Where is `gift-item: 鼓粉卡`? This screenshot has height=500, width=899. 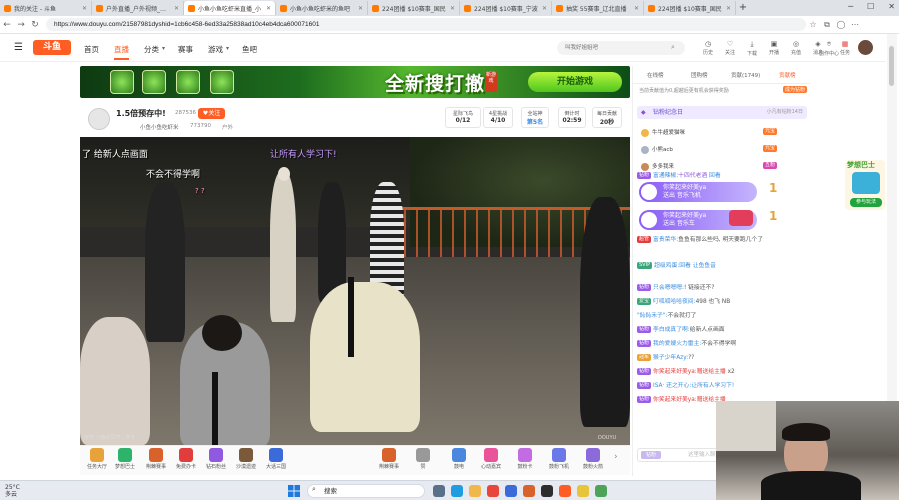 gift-item: 鼓粉卡 is located at coordinates (525, 459).